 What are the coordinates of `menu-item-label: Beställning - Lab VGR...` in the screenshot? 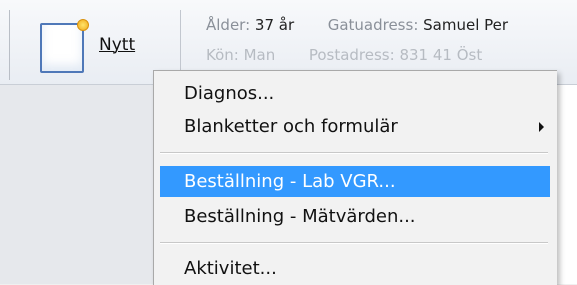 It's located at (290, 181).